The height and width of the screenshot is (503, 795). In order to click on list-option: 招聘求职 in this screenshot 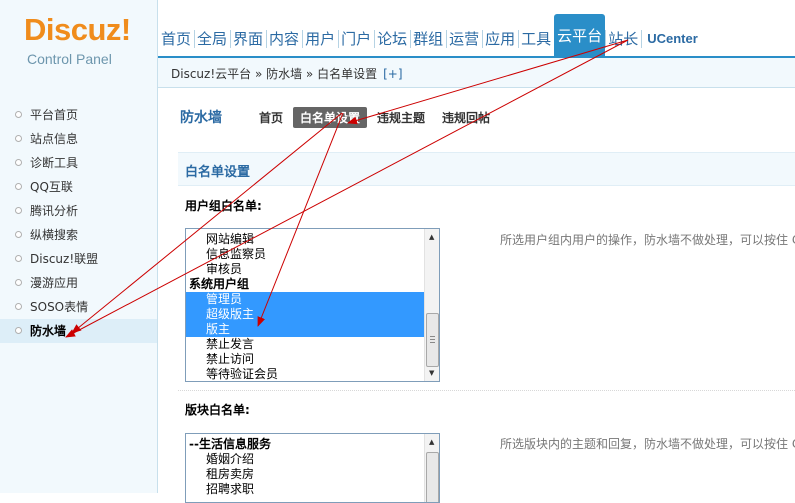, I will do `click(312, 489)`.